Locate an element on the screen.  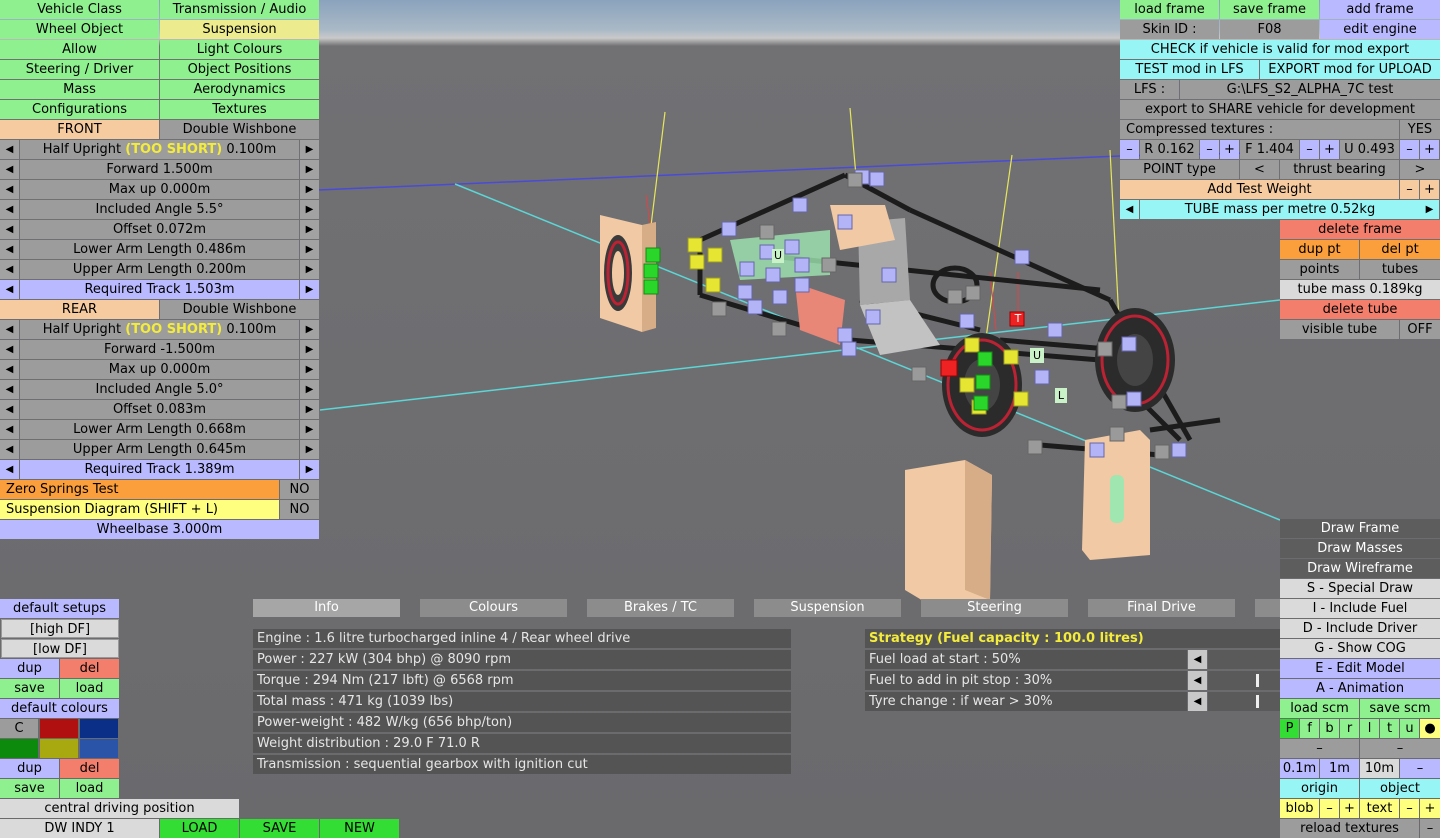
point-type-prev: < is located at coordinates (1259, 169).